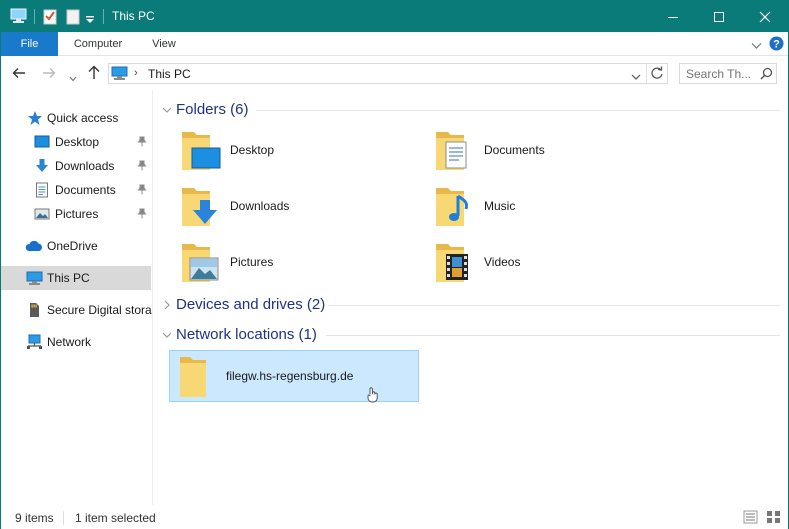 The width and height of the screenshot is (789, 529). Describe the element at coordinates (458, 262) in the screenshot. I see `videos-folder-icon` at that location.